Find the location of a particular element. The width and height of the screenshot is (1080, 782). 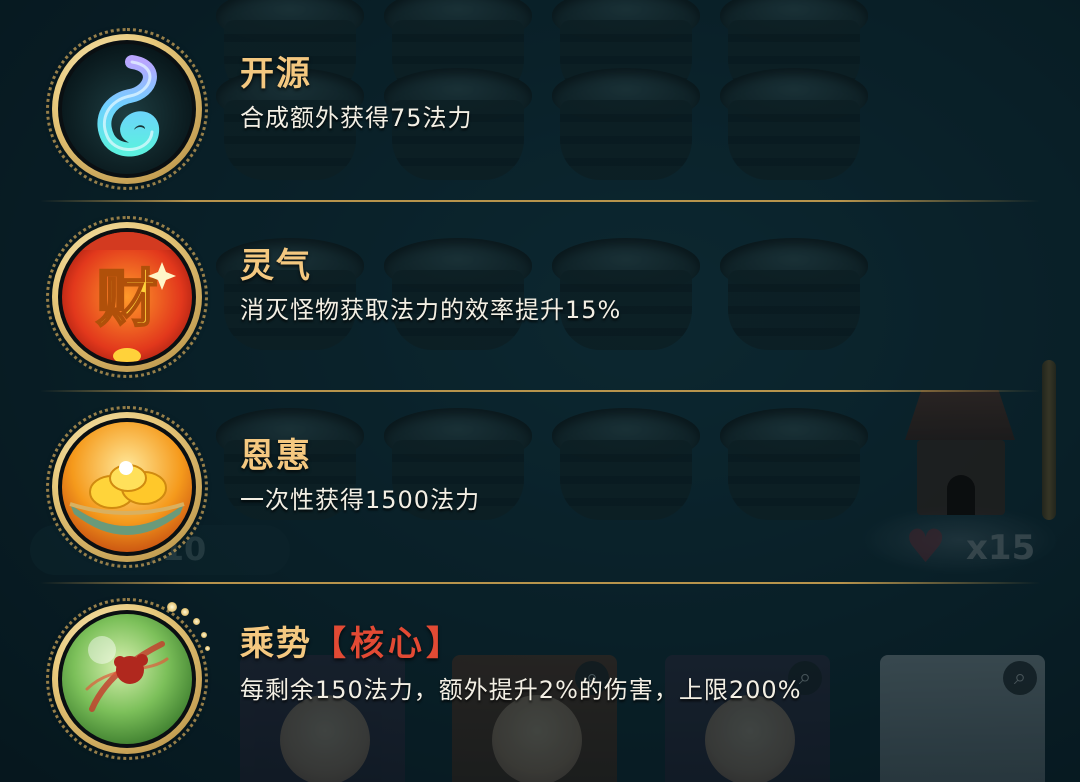

sparkle-icon is located at coordinates (195, 635).